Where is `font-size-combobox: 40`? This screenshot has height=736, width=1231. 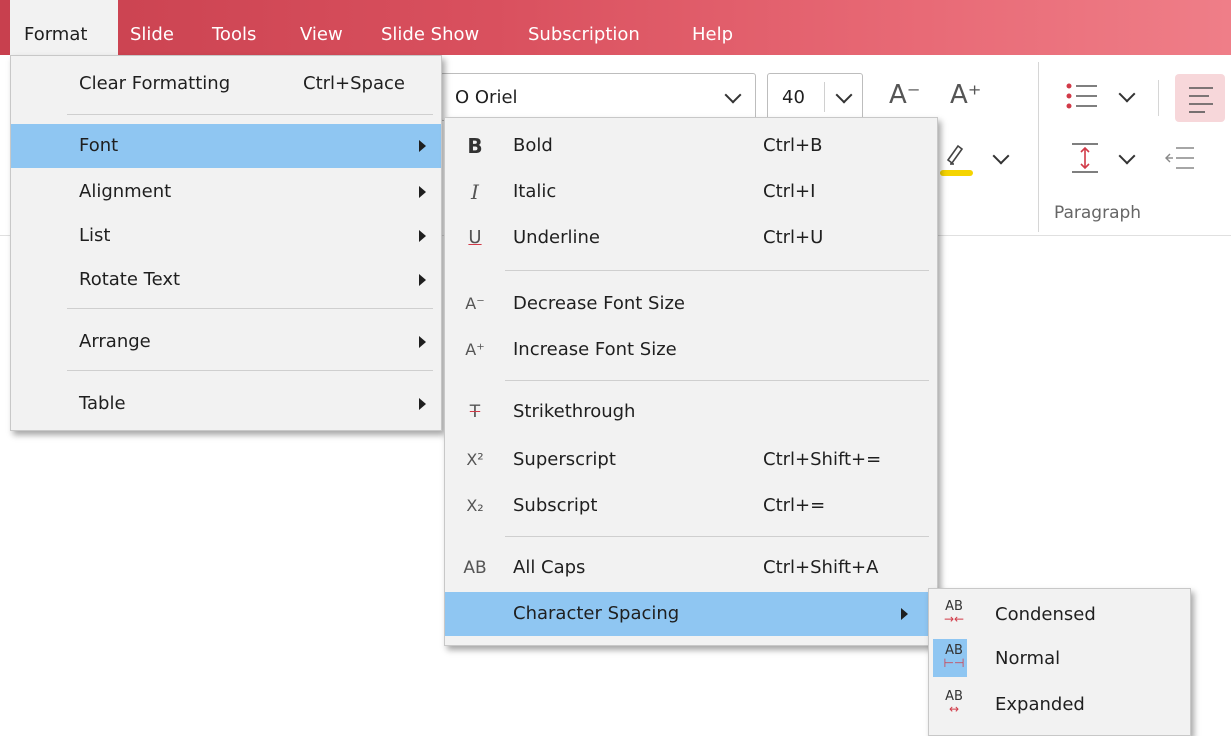 font-size-combobox: 40 is located at coordinates (815, 97).